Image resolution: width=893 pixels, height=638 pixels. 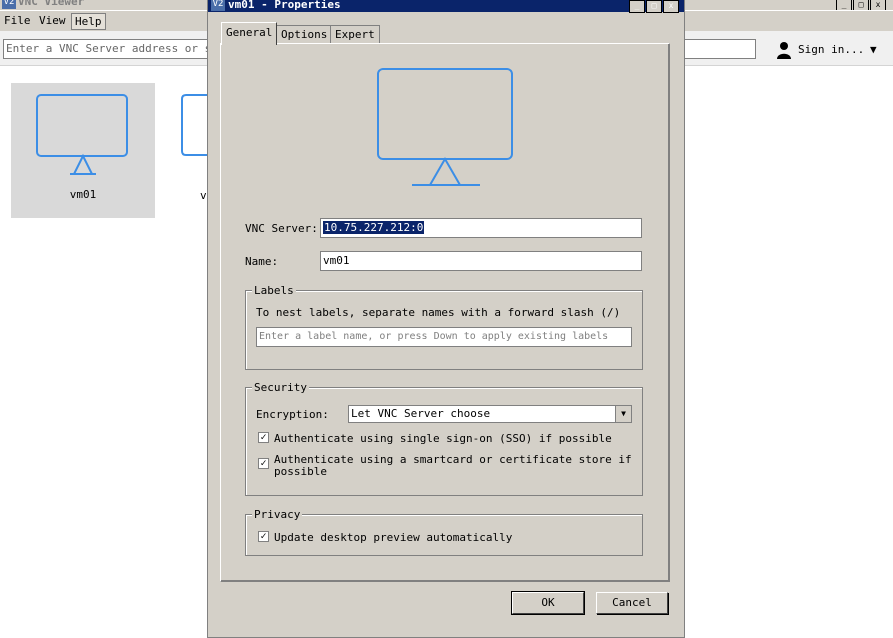 I want to click on computer-tile: vm01, so click(x=83, y=150).